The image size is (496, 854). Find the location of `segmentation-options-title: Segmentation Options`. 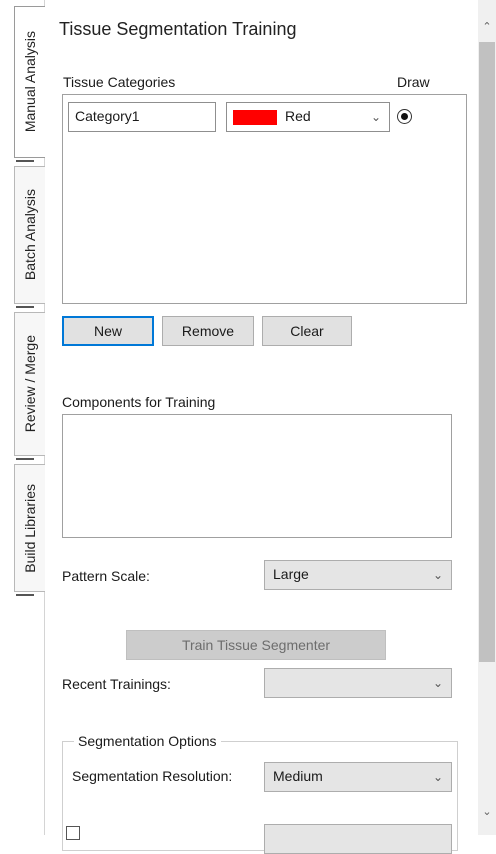

segmentation-options-title: Segmentation Options is located at coordinates (147, 741).